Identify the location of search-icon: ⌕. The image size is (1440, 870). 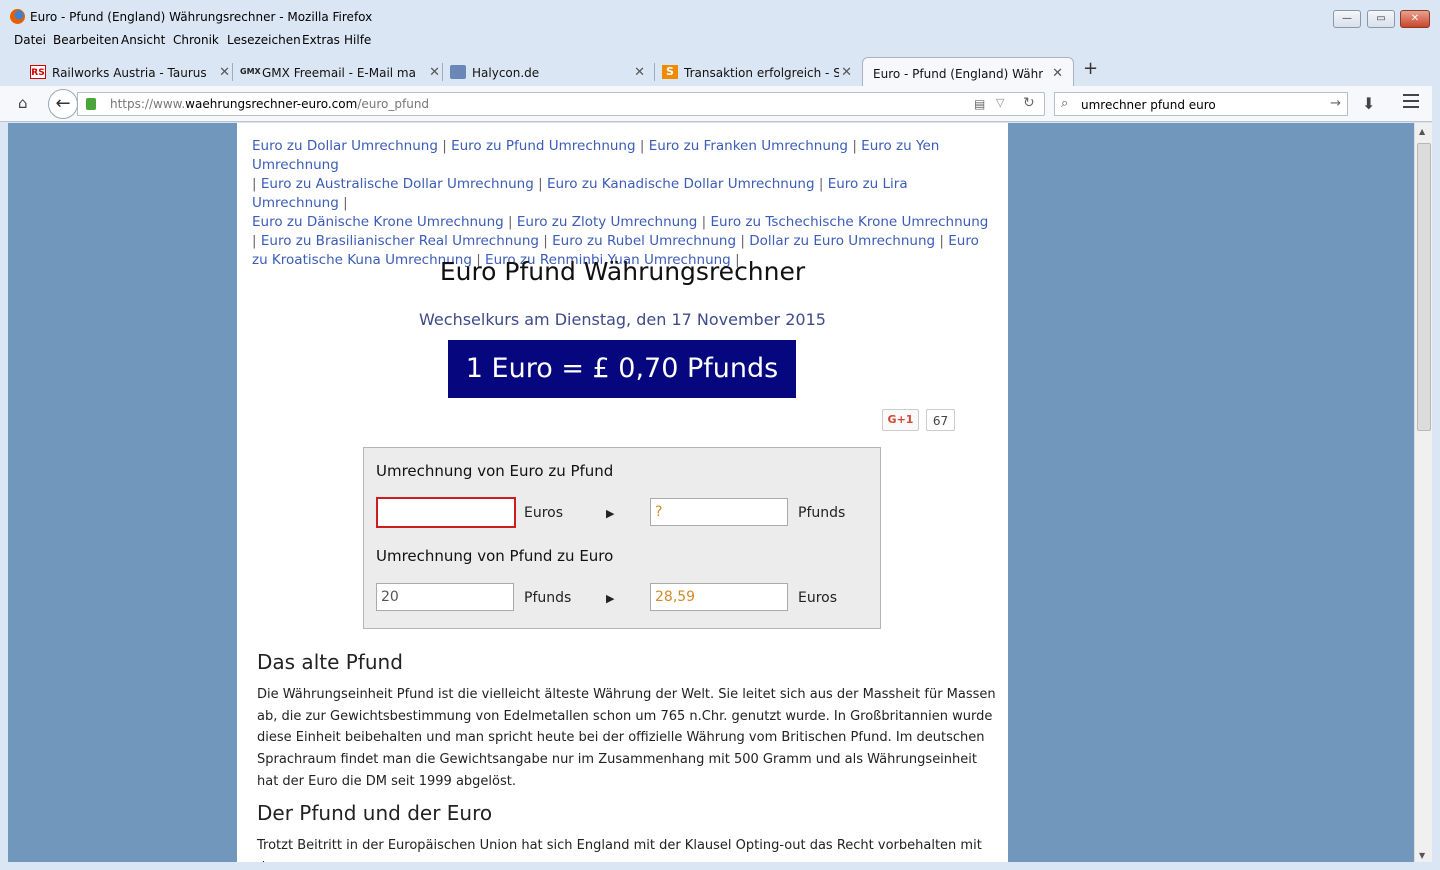
(1065, 103).